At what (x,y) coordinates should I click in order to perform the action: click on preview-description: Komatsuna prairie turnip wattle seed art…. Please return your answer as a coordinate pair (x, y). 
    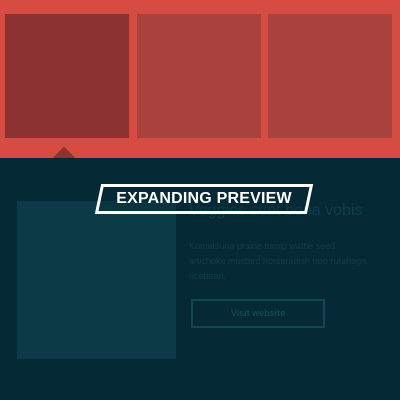
    Looking at the image, I should click on (278, 261).